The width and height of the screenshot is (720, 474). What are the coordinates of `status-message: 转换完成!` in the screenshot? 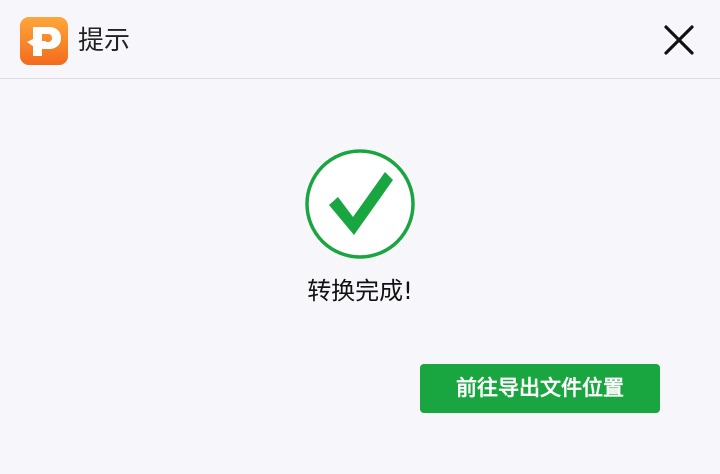 It's located at (360, 291).